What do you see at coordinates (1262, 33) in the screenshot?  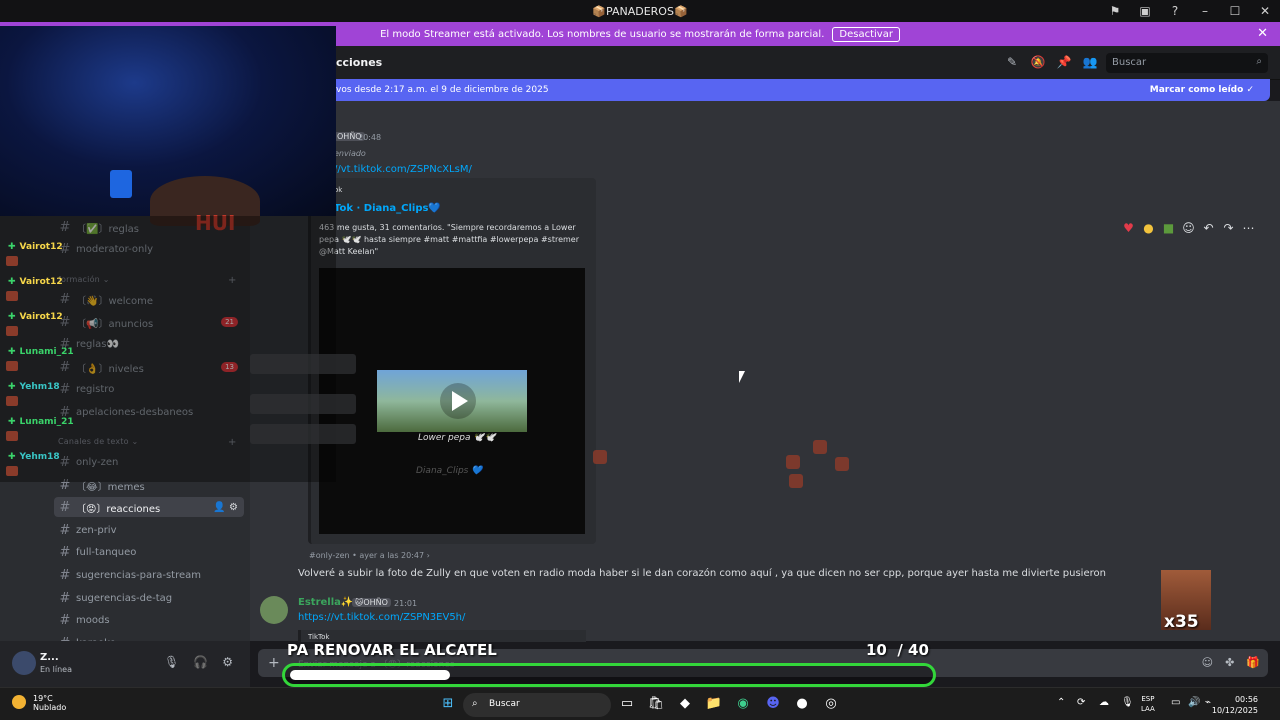 I see `close-icon: ✕` at bounding box center [1262, 33].